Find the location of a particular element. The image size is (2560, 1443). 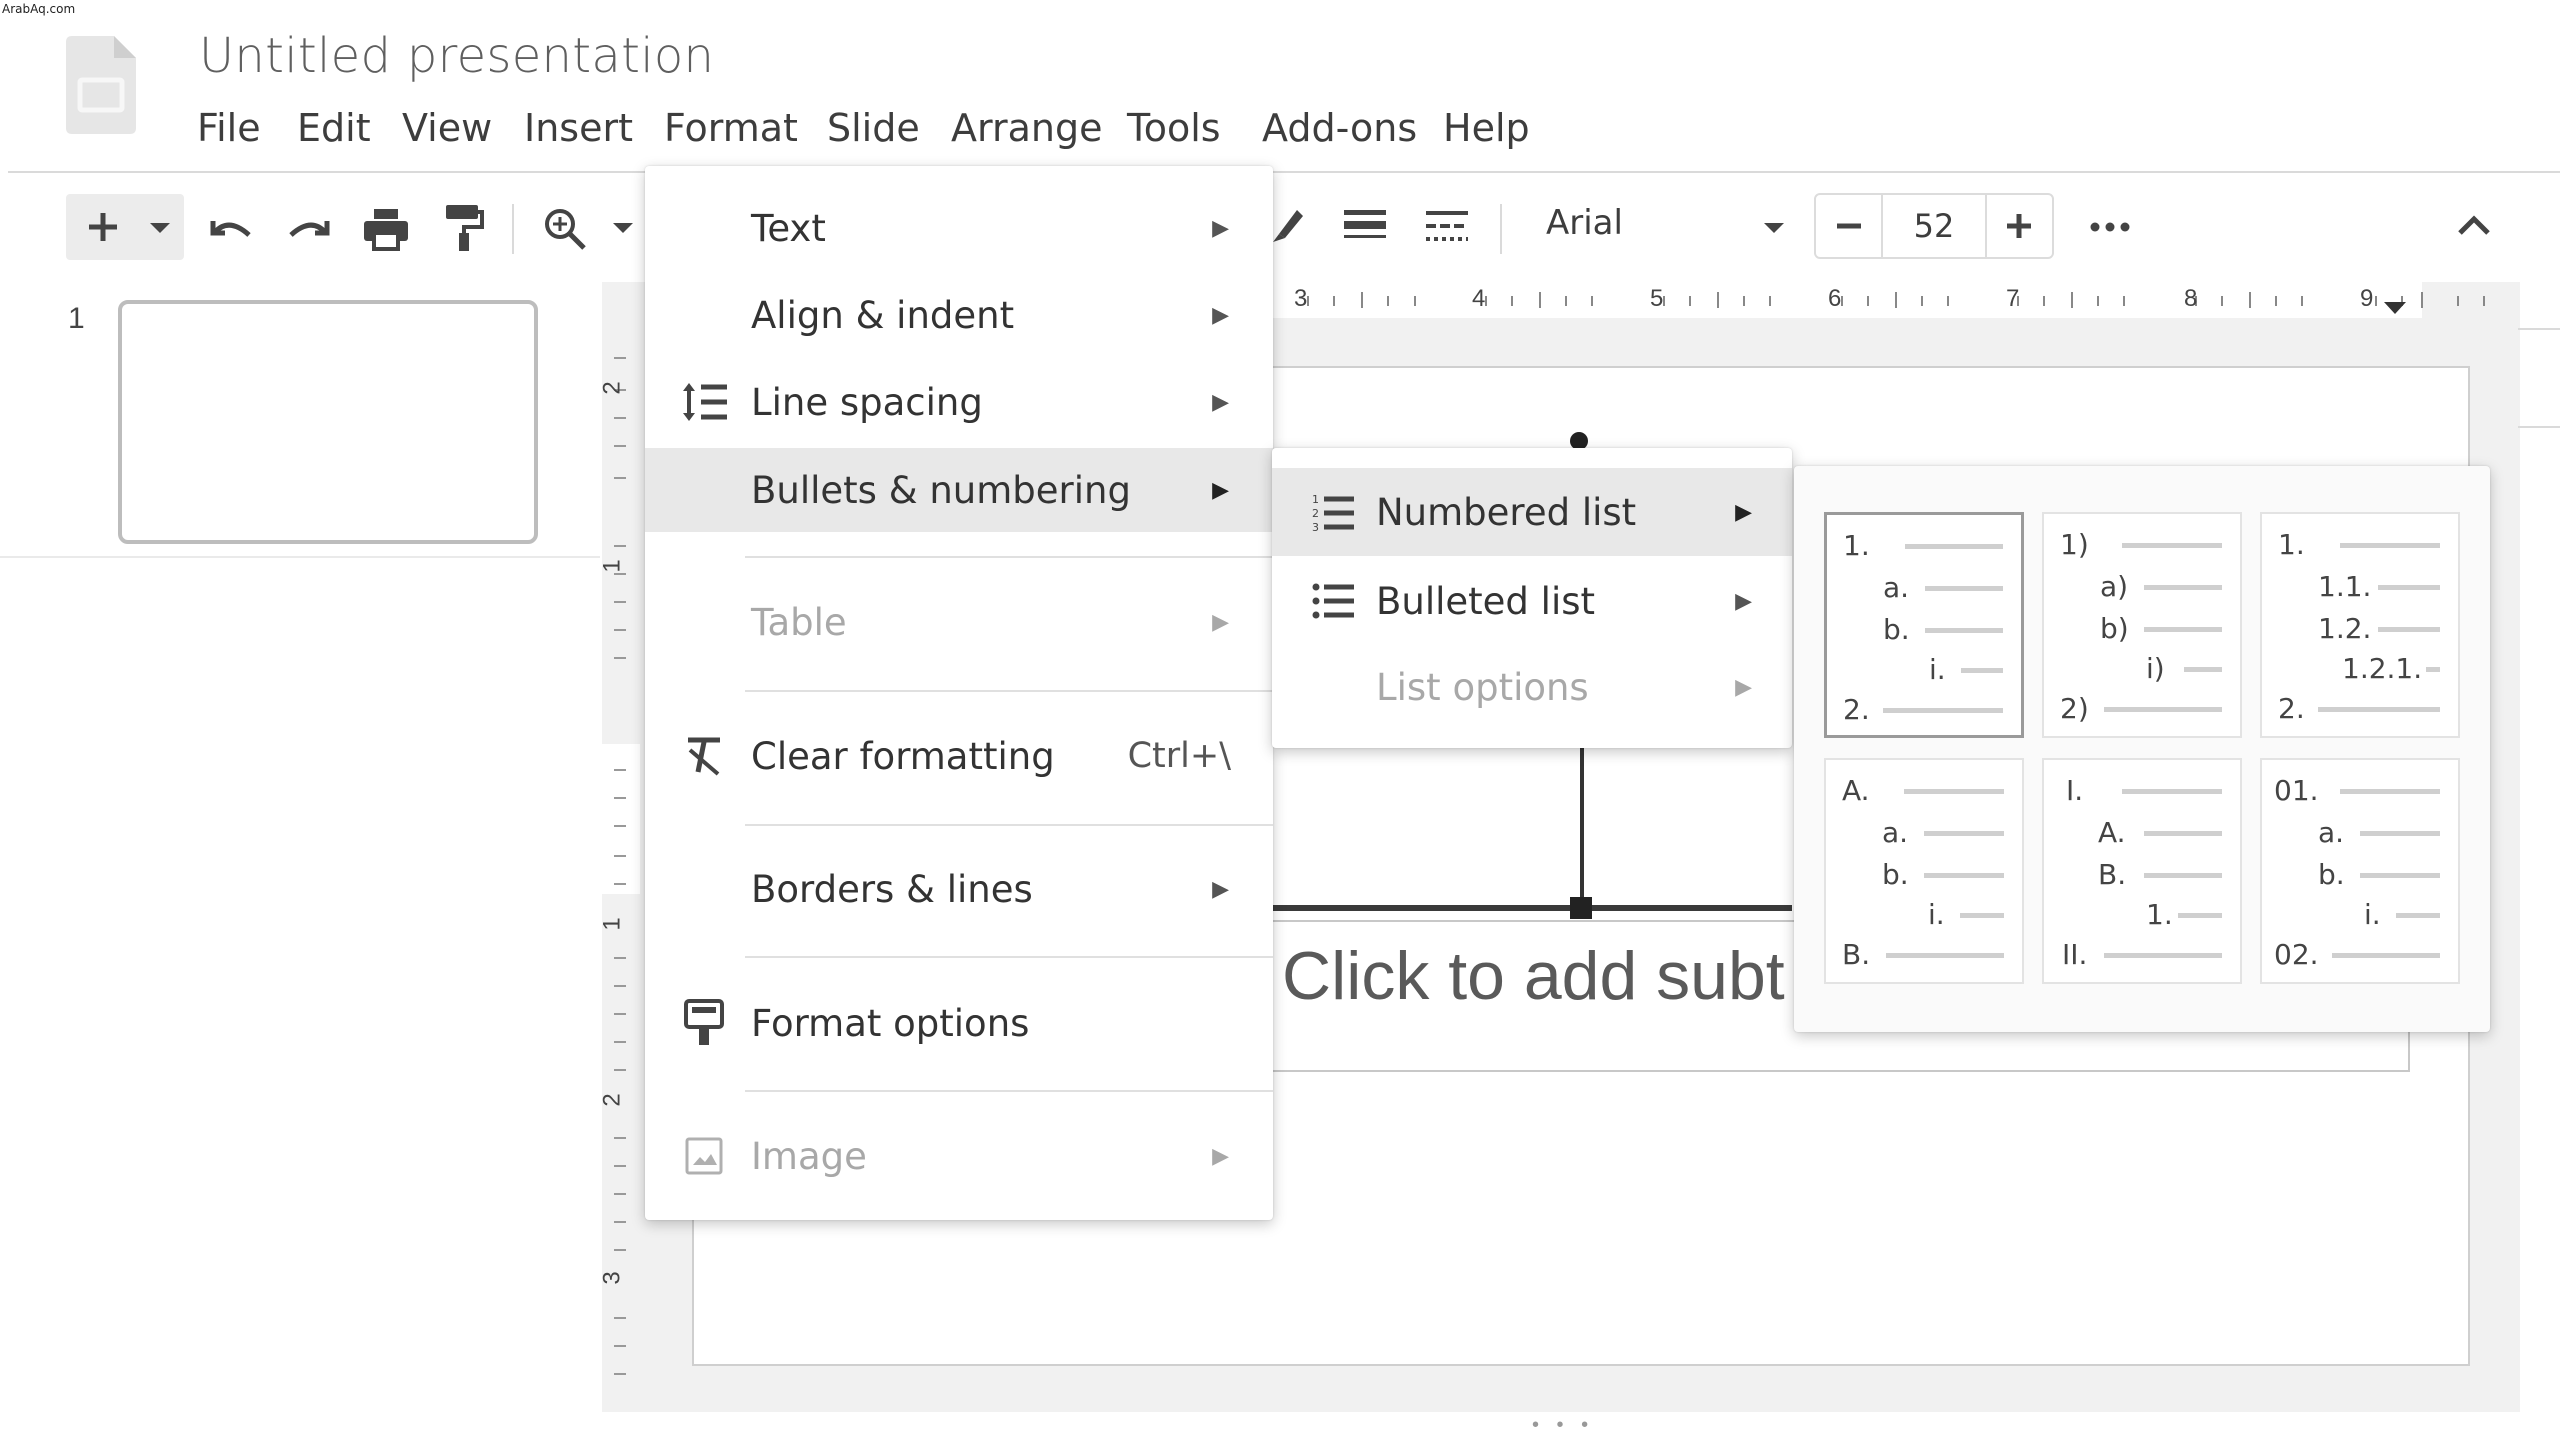

preset-numbered-4: A. a. b. i. B. is located at coordinates (1924, 871).